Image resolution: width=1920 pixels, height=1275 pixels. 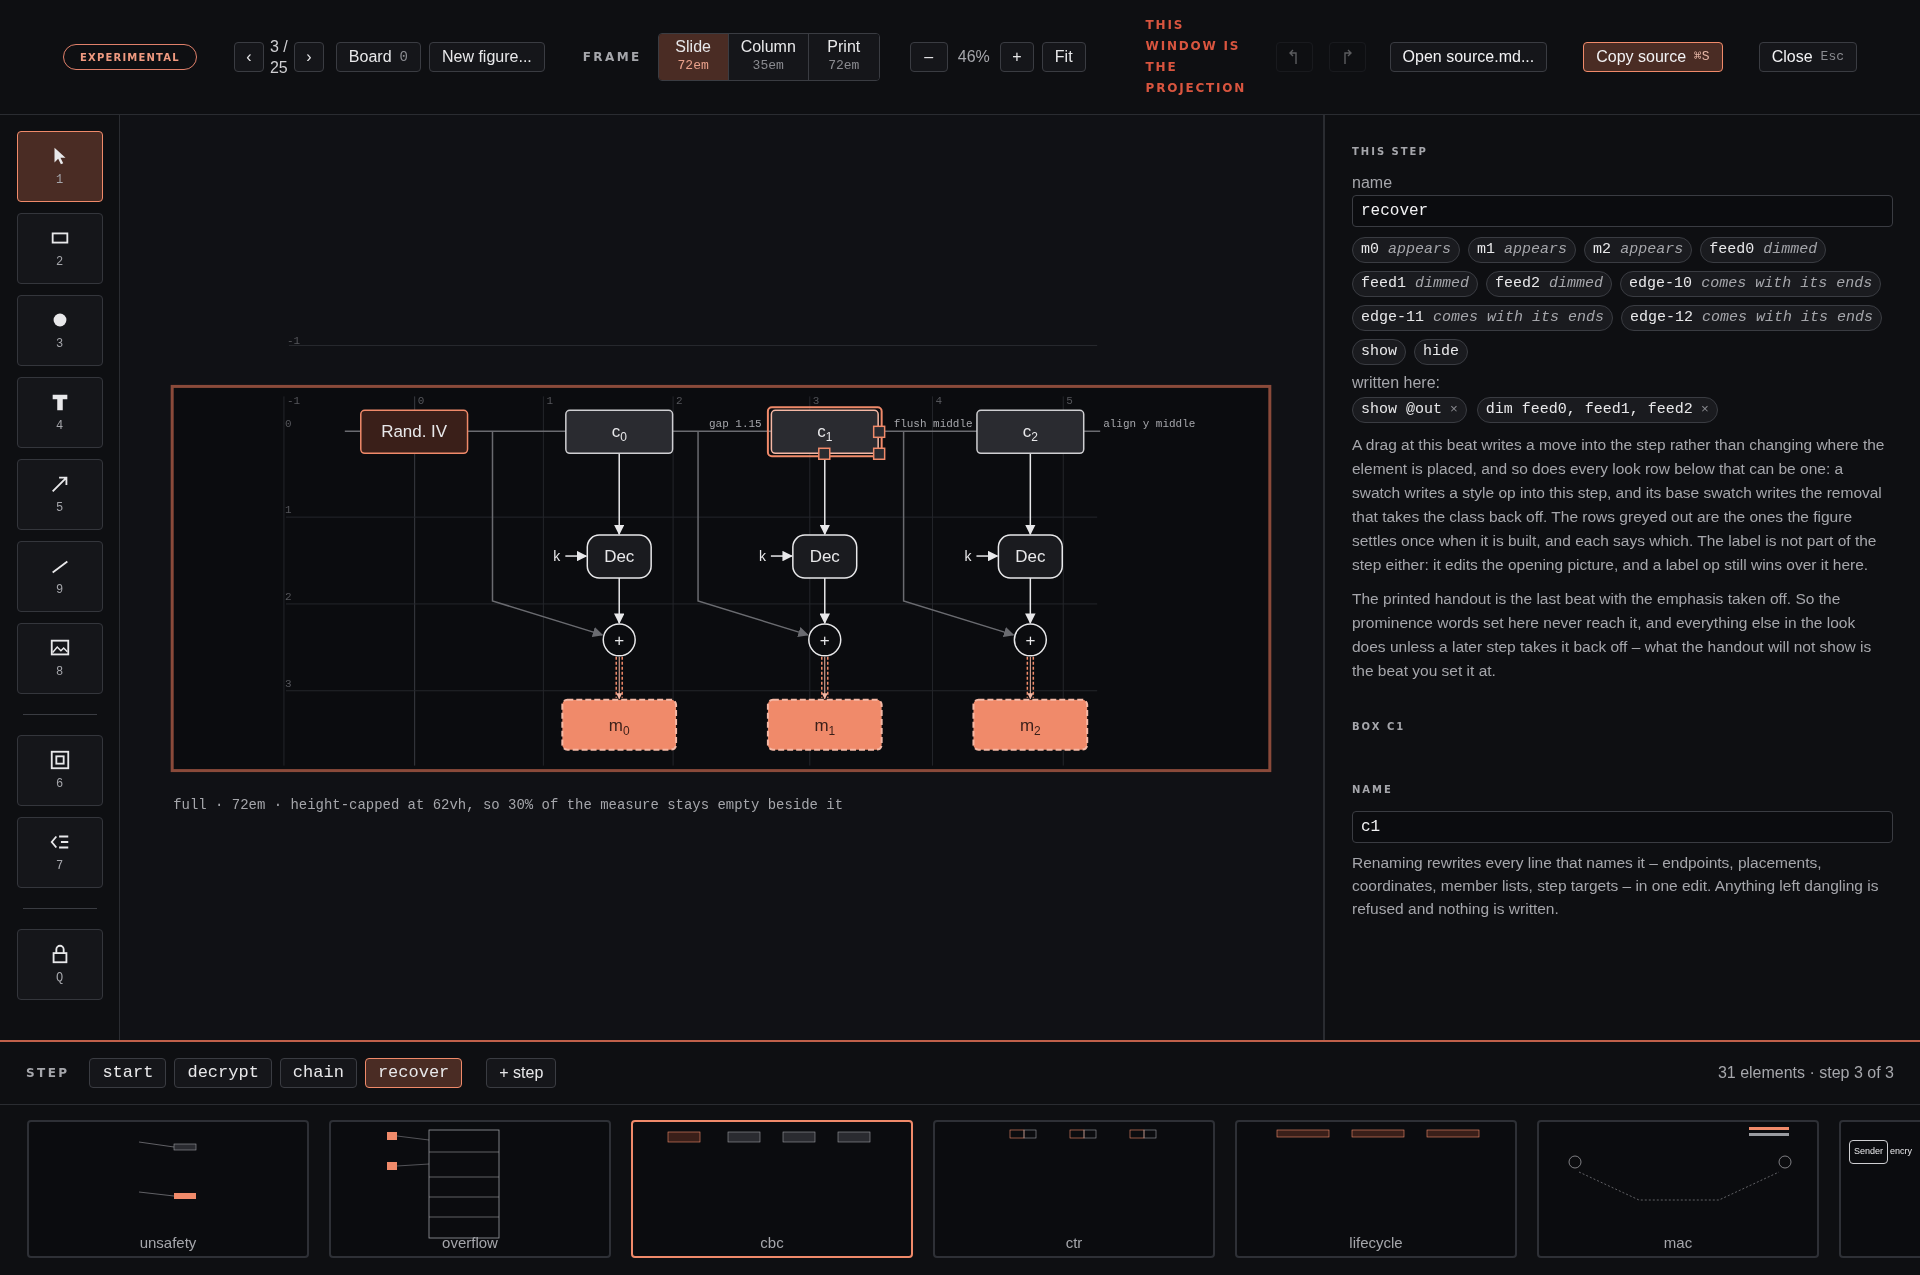 What do you see at coordinates (1441, 352) in the screenshot?
I see `effect-chip: hide` at bounding box center [1441, 352].